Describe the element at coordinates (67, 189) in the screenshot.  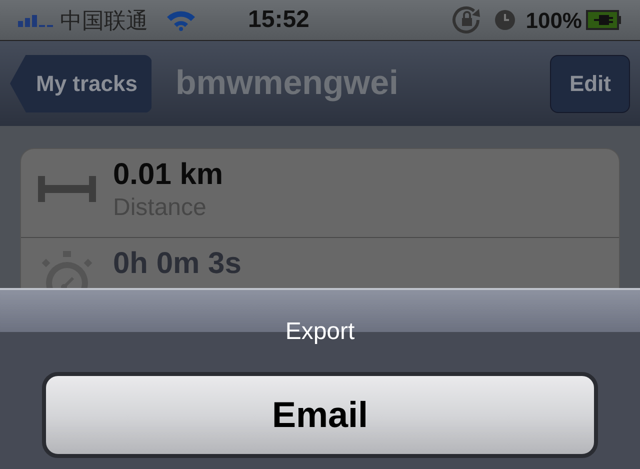
I see `ruler-icon` at that location.